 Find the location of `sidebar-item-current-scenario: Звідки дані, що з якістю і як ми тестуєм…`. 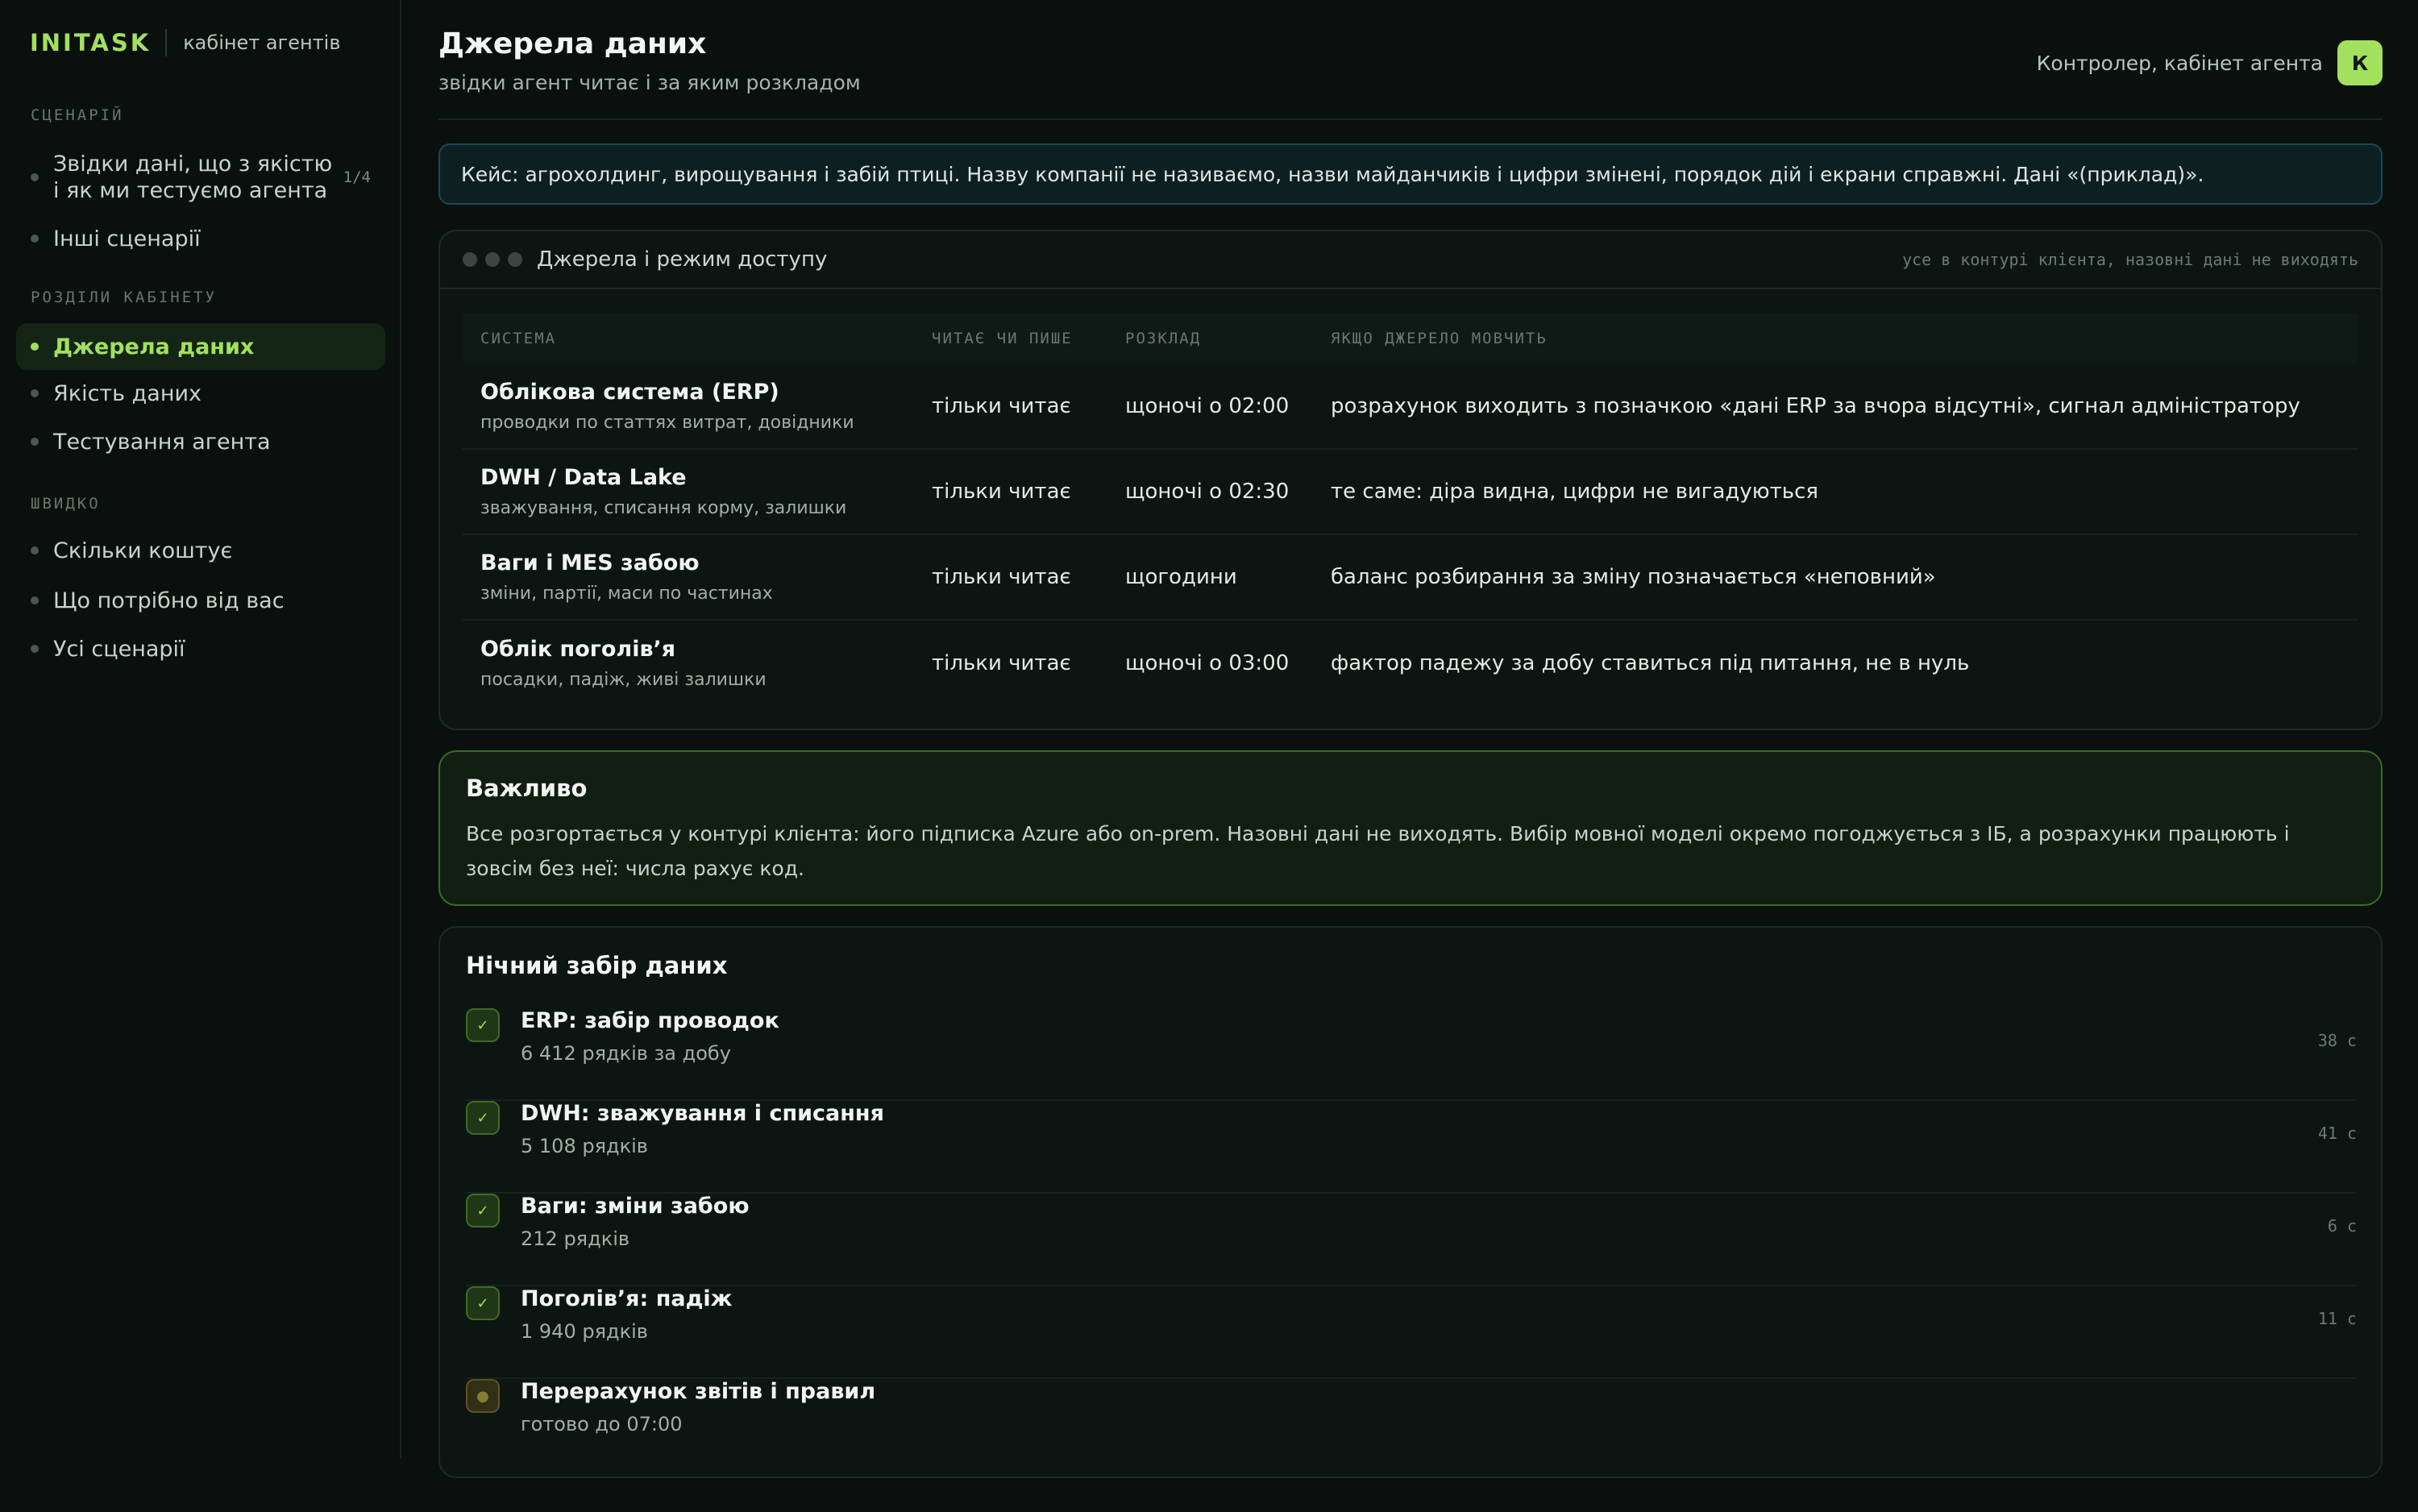

sidebar-item-current-scenario: Звідки дані, що з якістю і як ми тестуєм… is located at coordinates (200, 177).